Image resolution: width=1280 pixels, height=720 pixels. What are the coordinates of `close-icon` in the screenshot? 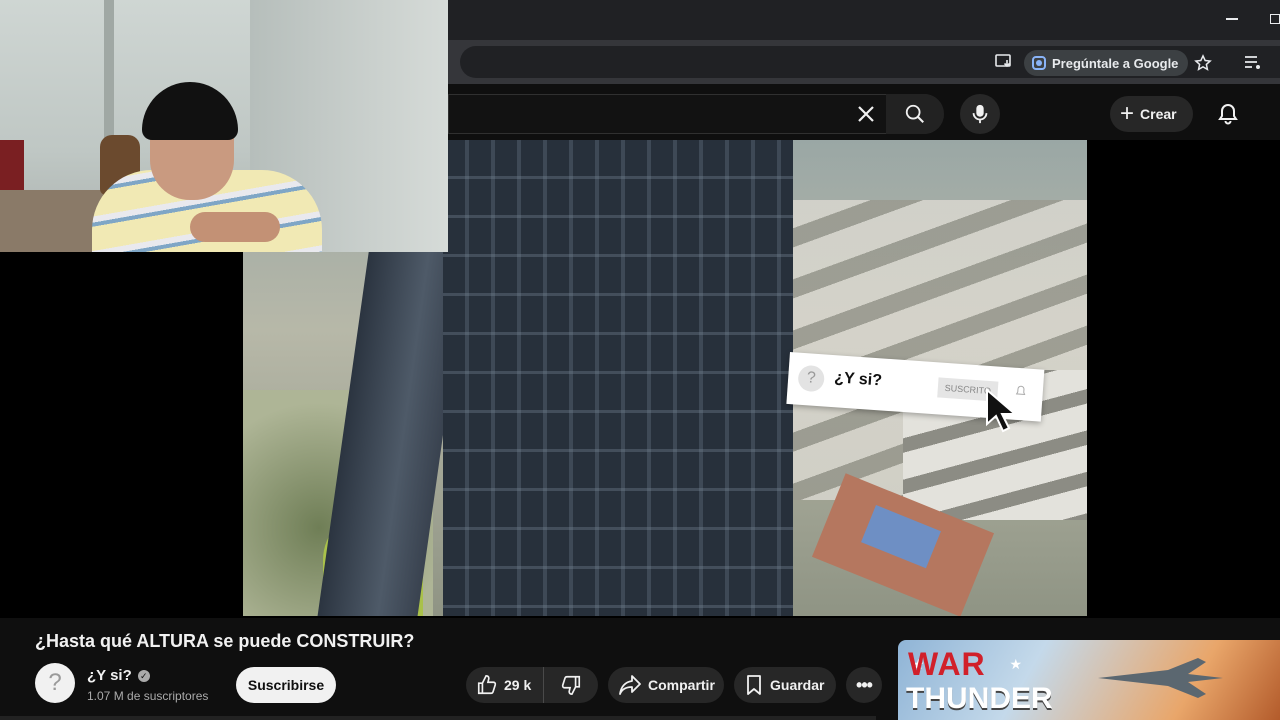 It's located at (866, 114).